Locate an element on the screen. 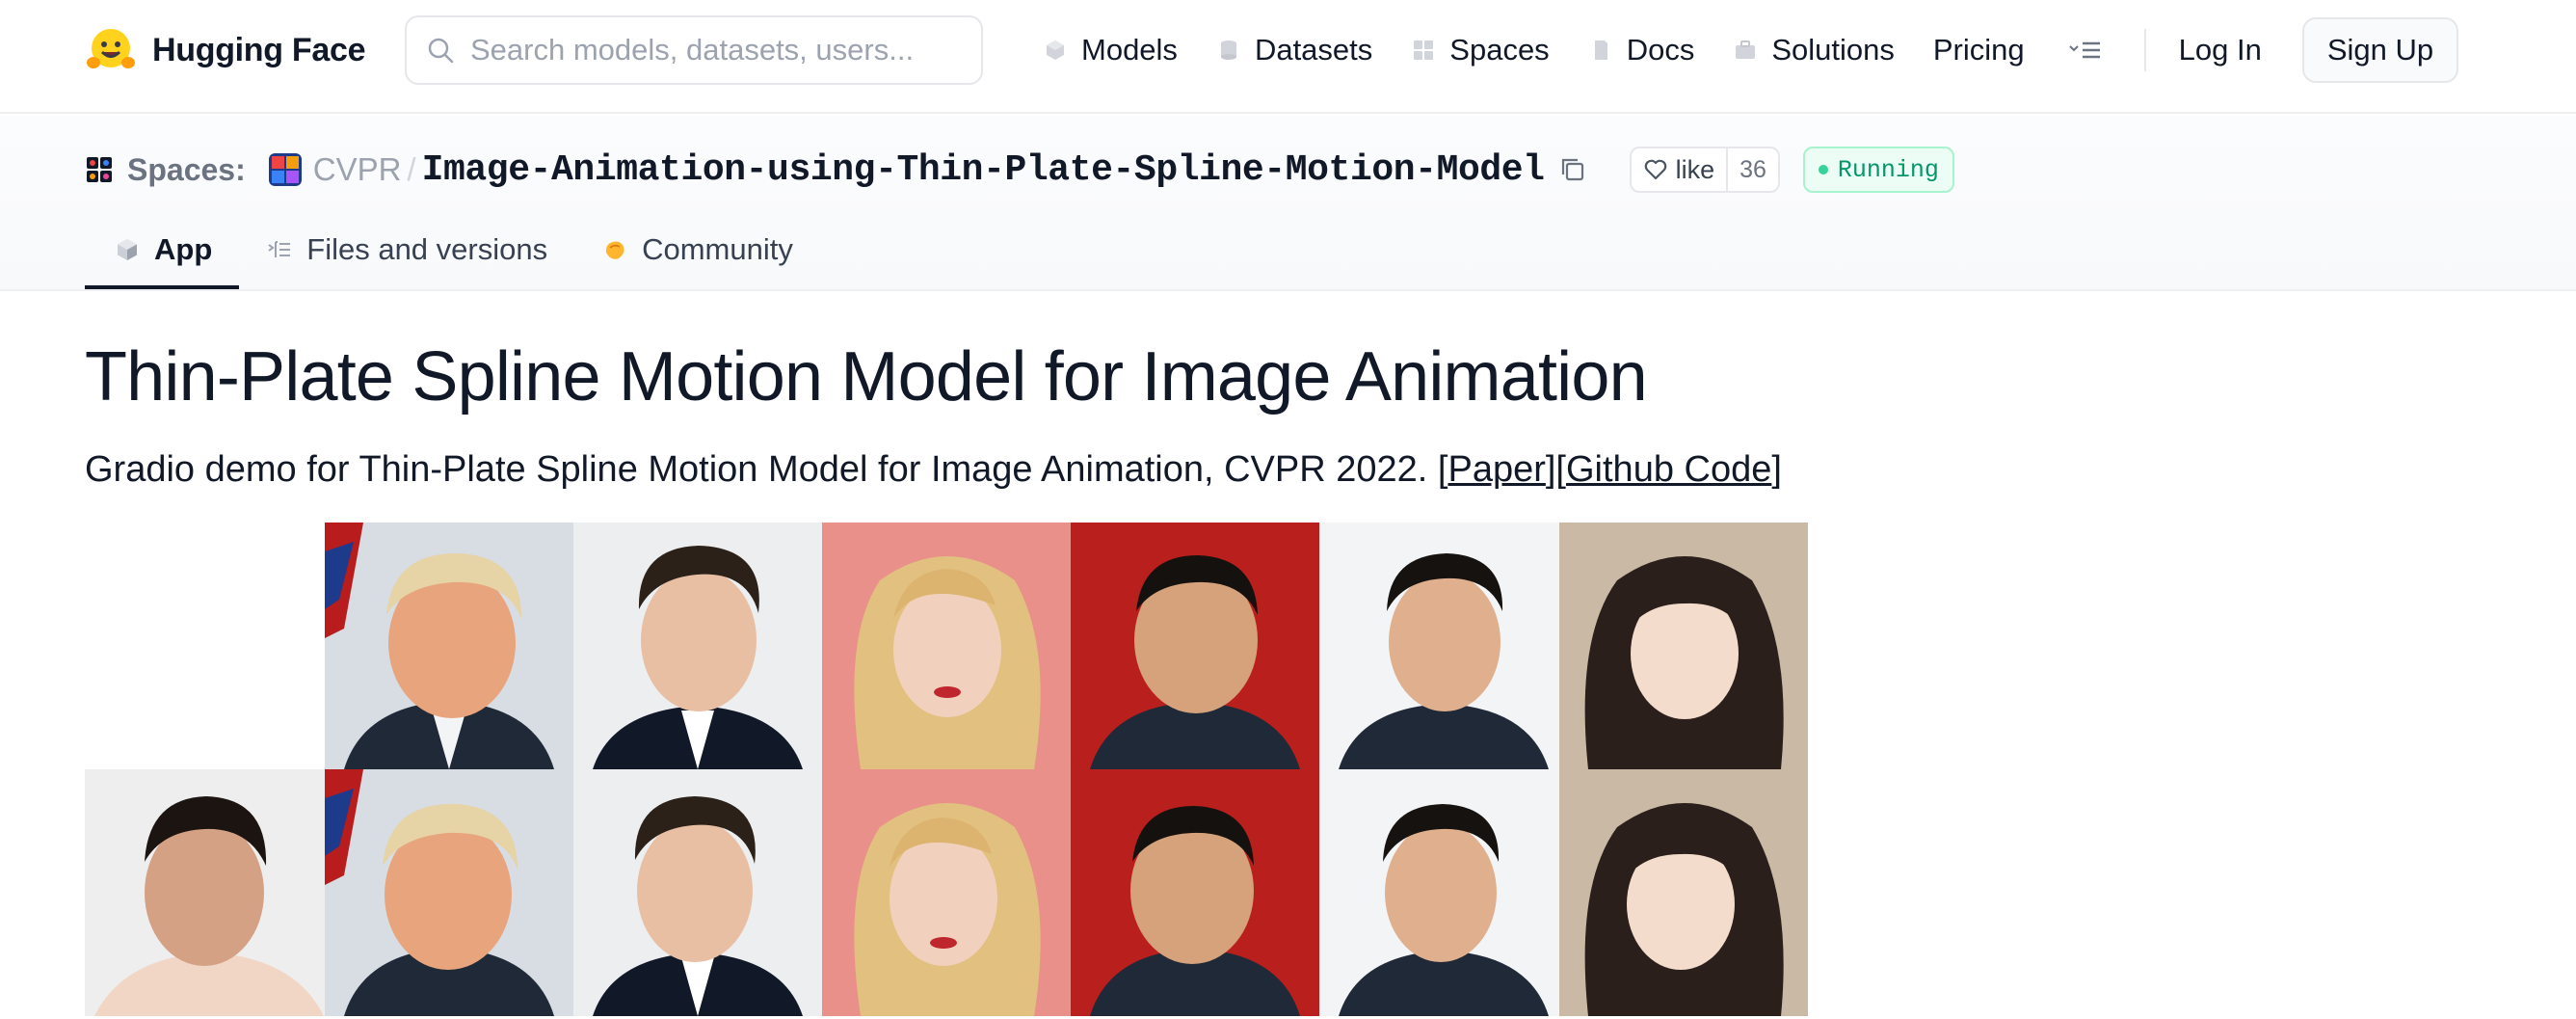  status-dot-icon is located at coordinates (1823, 169).